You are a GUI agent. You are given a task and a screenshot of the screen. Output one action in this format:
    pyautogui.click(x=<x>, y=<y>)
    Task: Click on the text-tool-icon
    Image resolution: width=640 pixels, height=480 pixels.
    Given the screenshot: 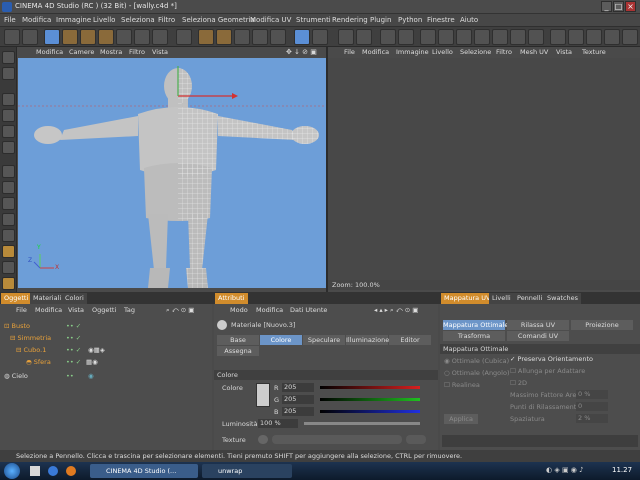 What is the action you would take?
    pyautogui.click(x=8, y=283)
    